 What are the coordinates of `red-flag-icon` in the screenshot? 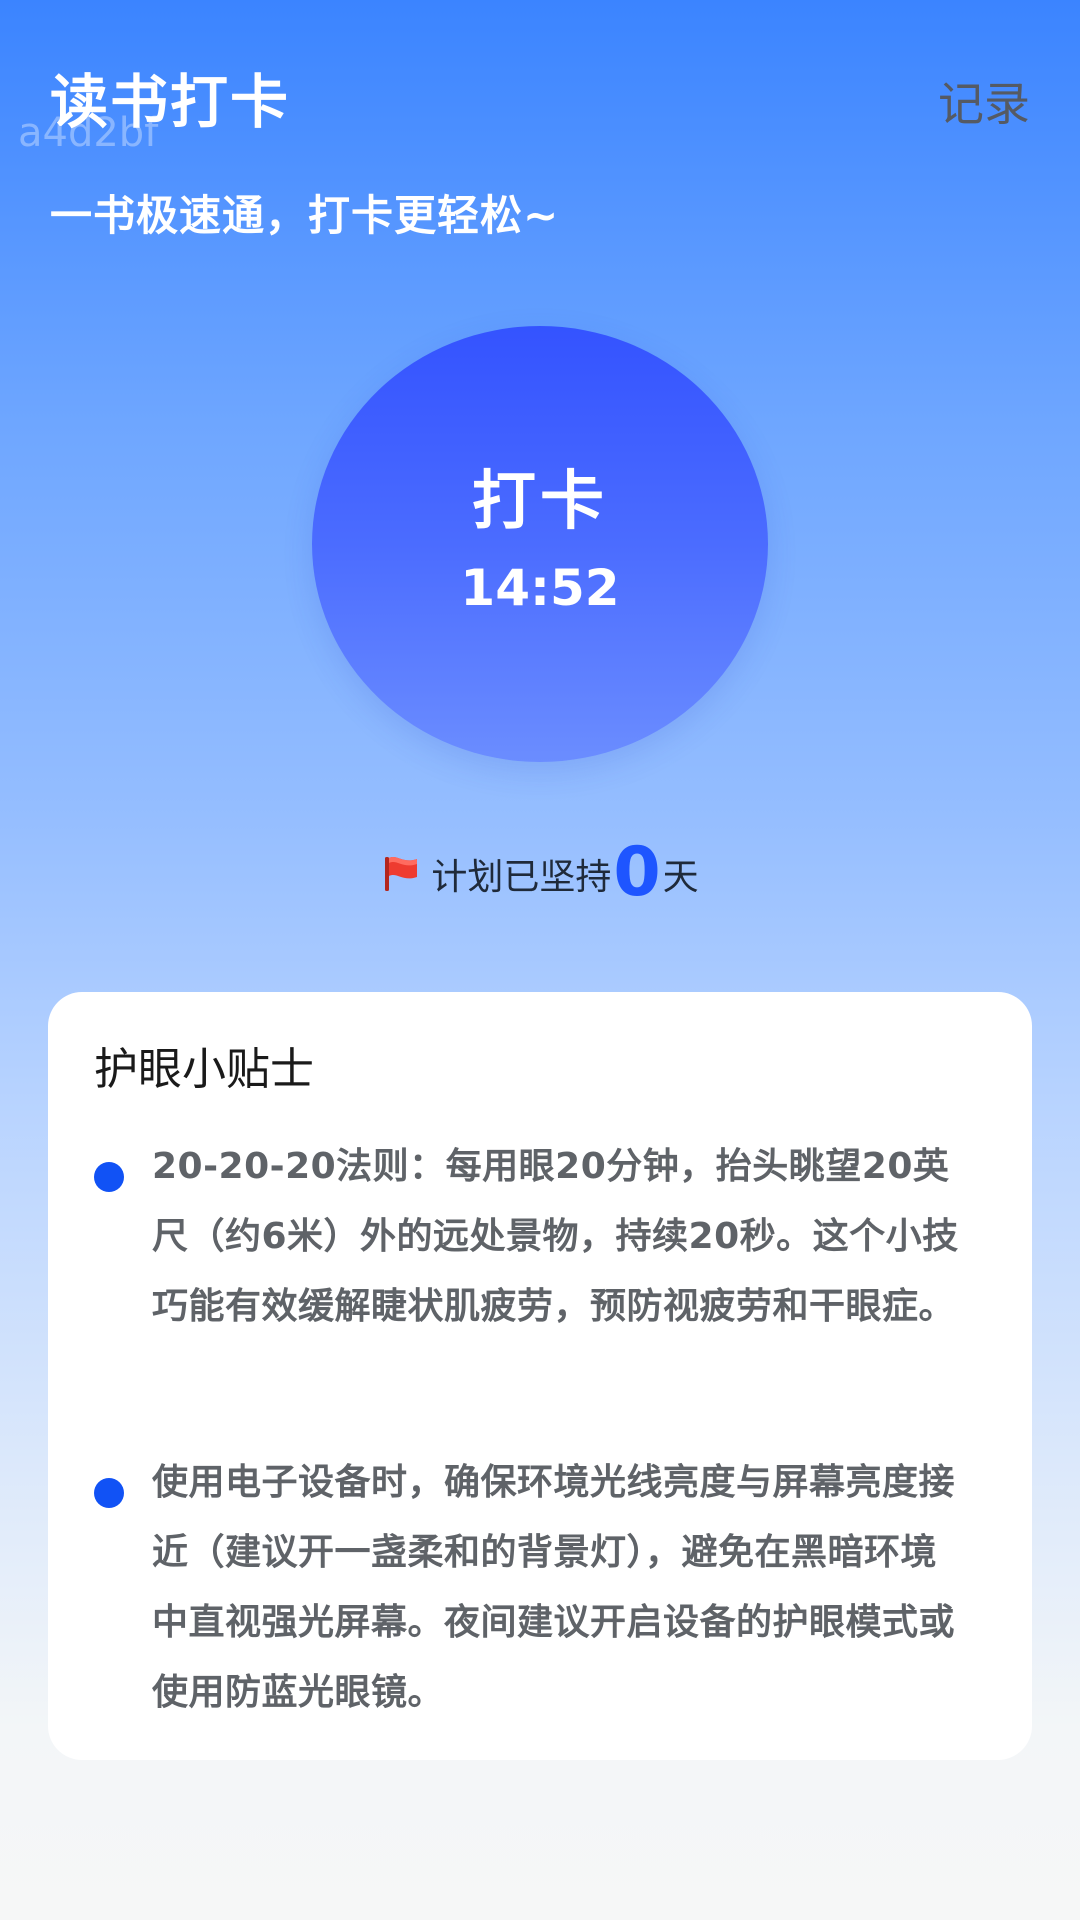 It's located at (401, 864).